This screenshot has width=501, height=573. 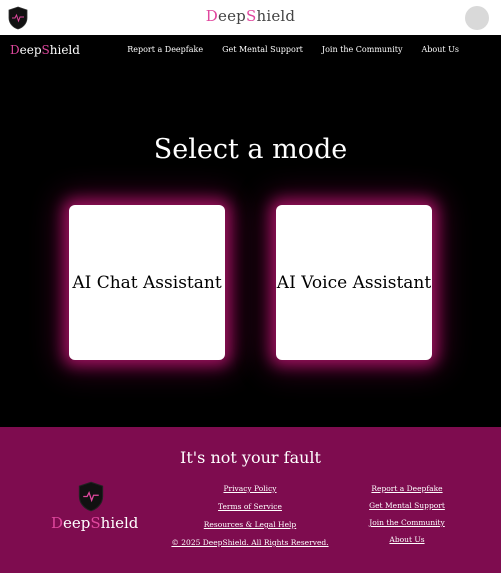 I want to click on footer-link-community: Join the Community, so click(x=407, y=522).